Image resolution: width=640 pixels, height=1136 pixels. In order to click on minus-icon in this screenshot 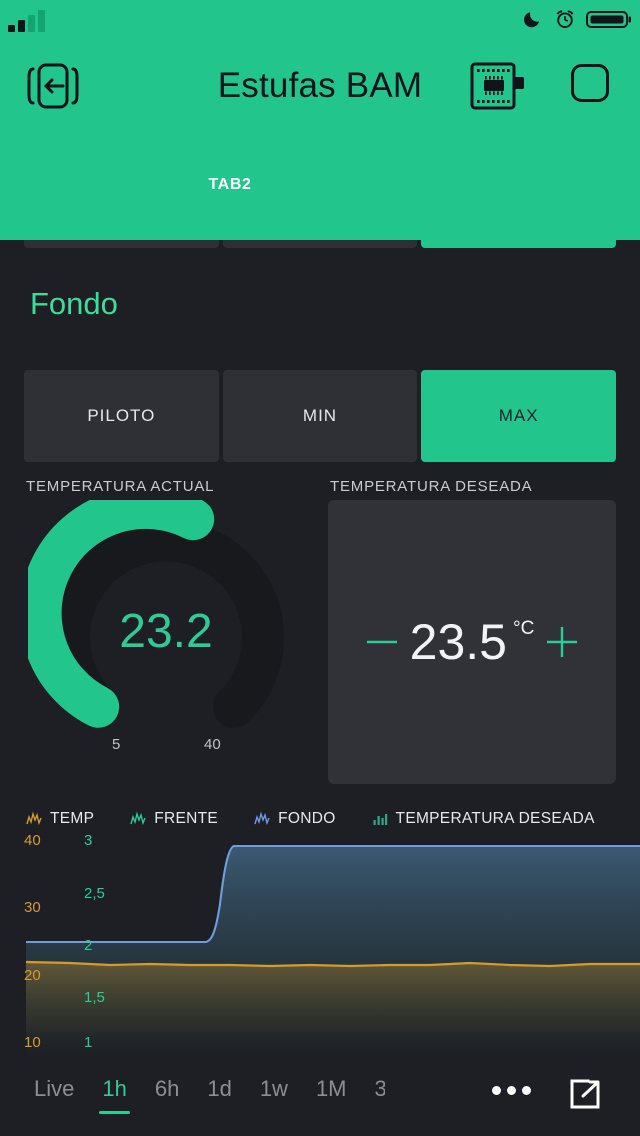, I will do `click(381, 642)`.